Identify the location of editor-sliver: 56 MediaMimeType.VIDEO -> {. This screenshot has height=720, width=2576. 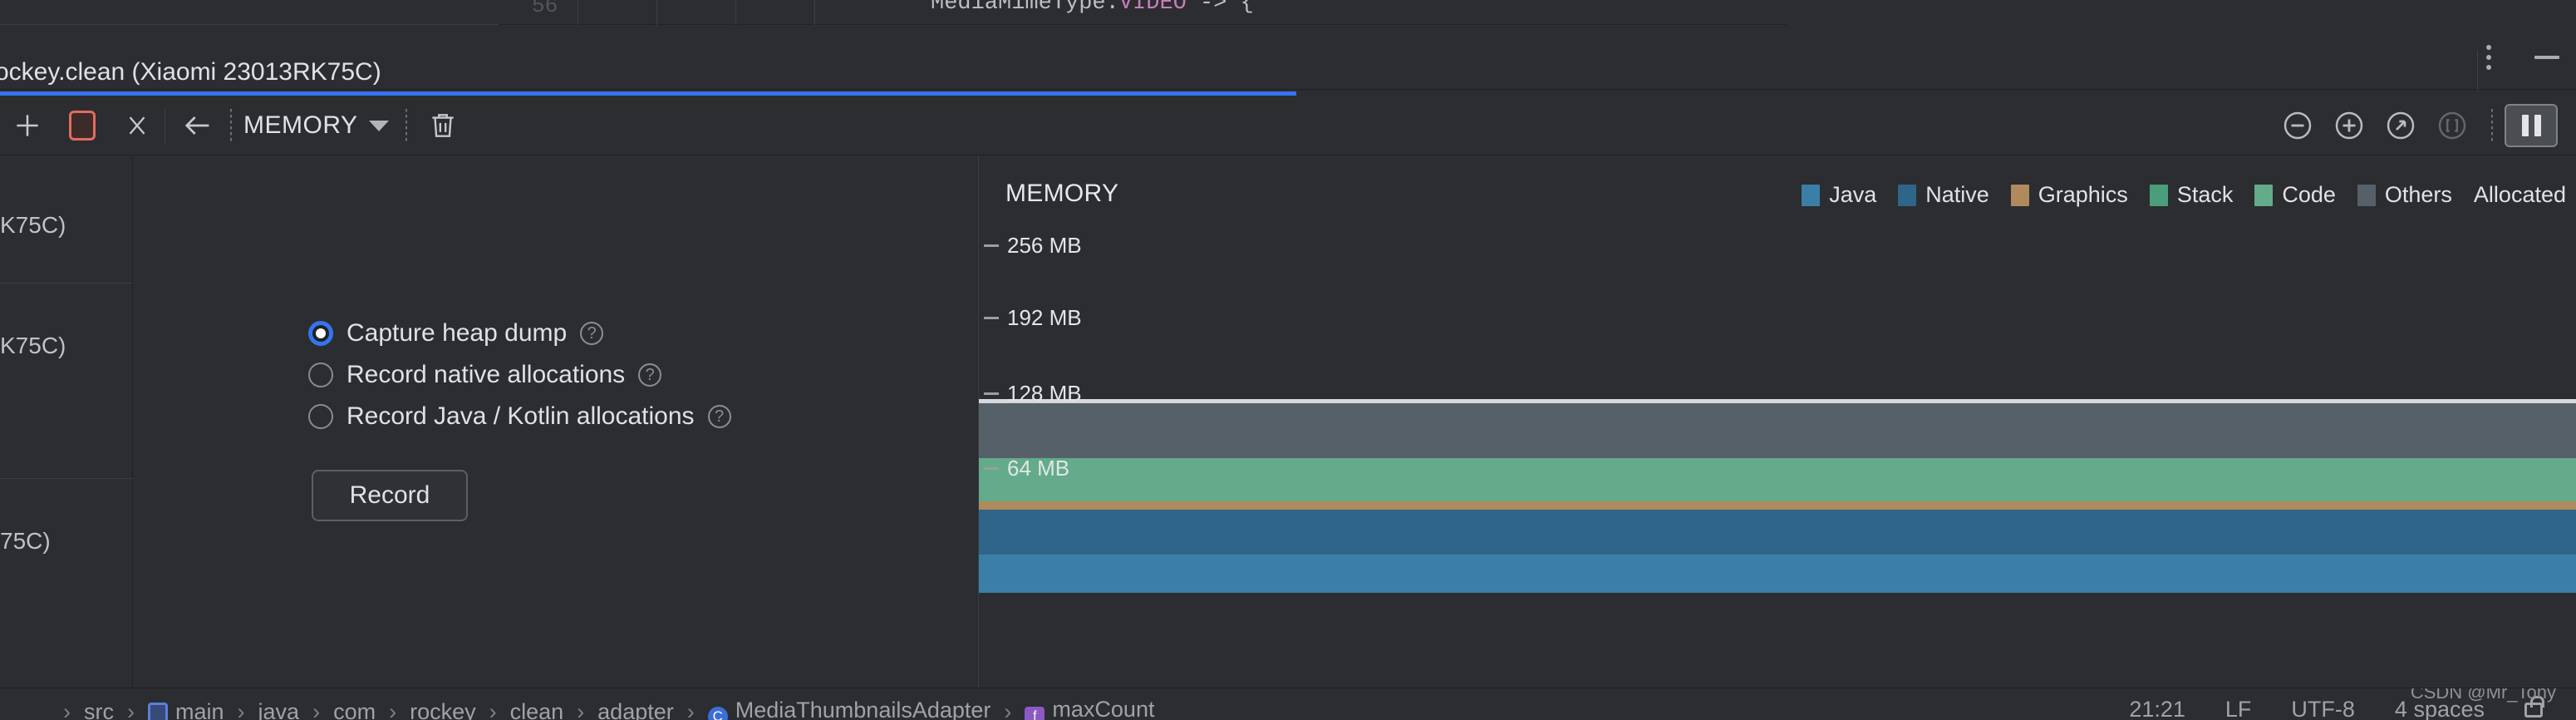
(1288, 12).